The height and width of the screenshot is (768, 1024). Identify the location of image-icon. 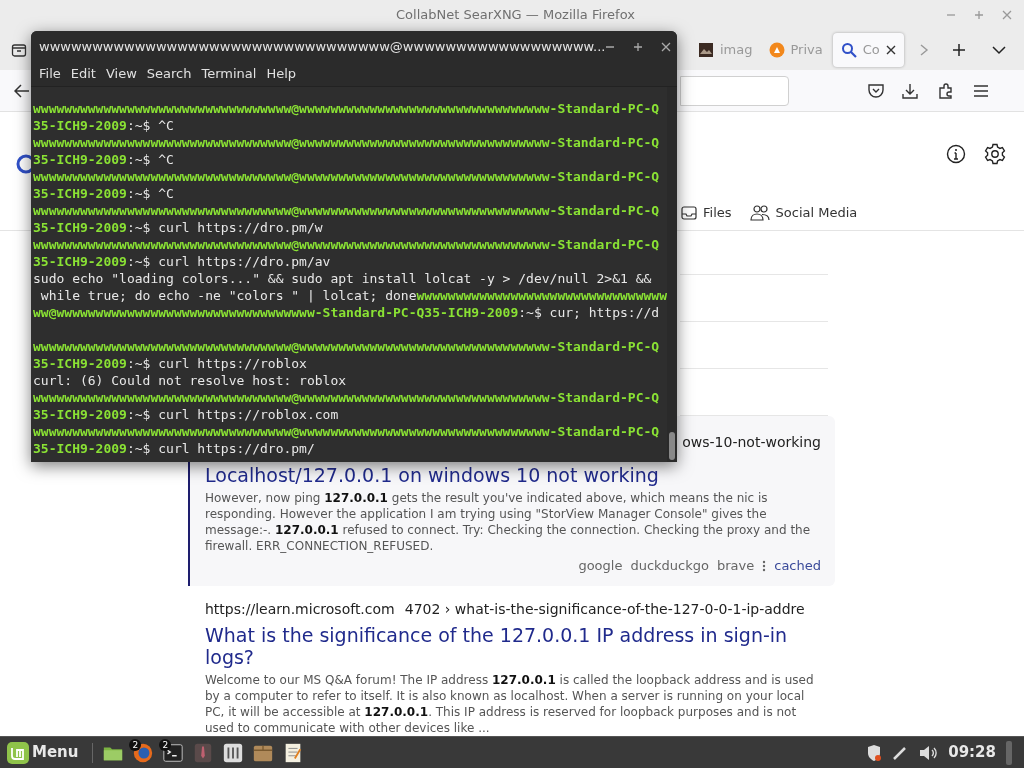
(706, 50).